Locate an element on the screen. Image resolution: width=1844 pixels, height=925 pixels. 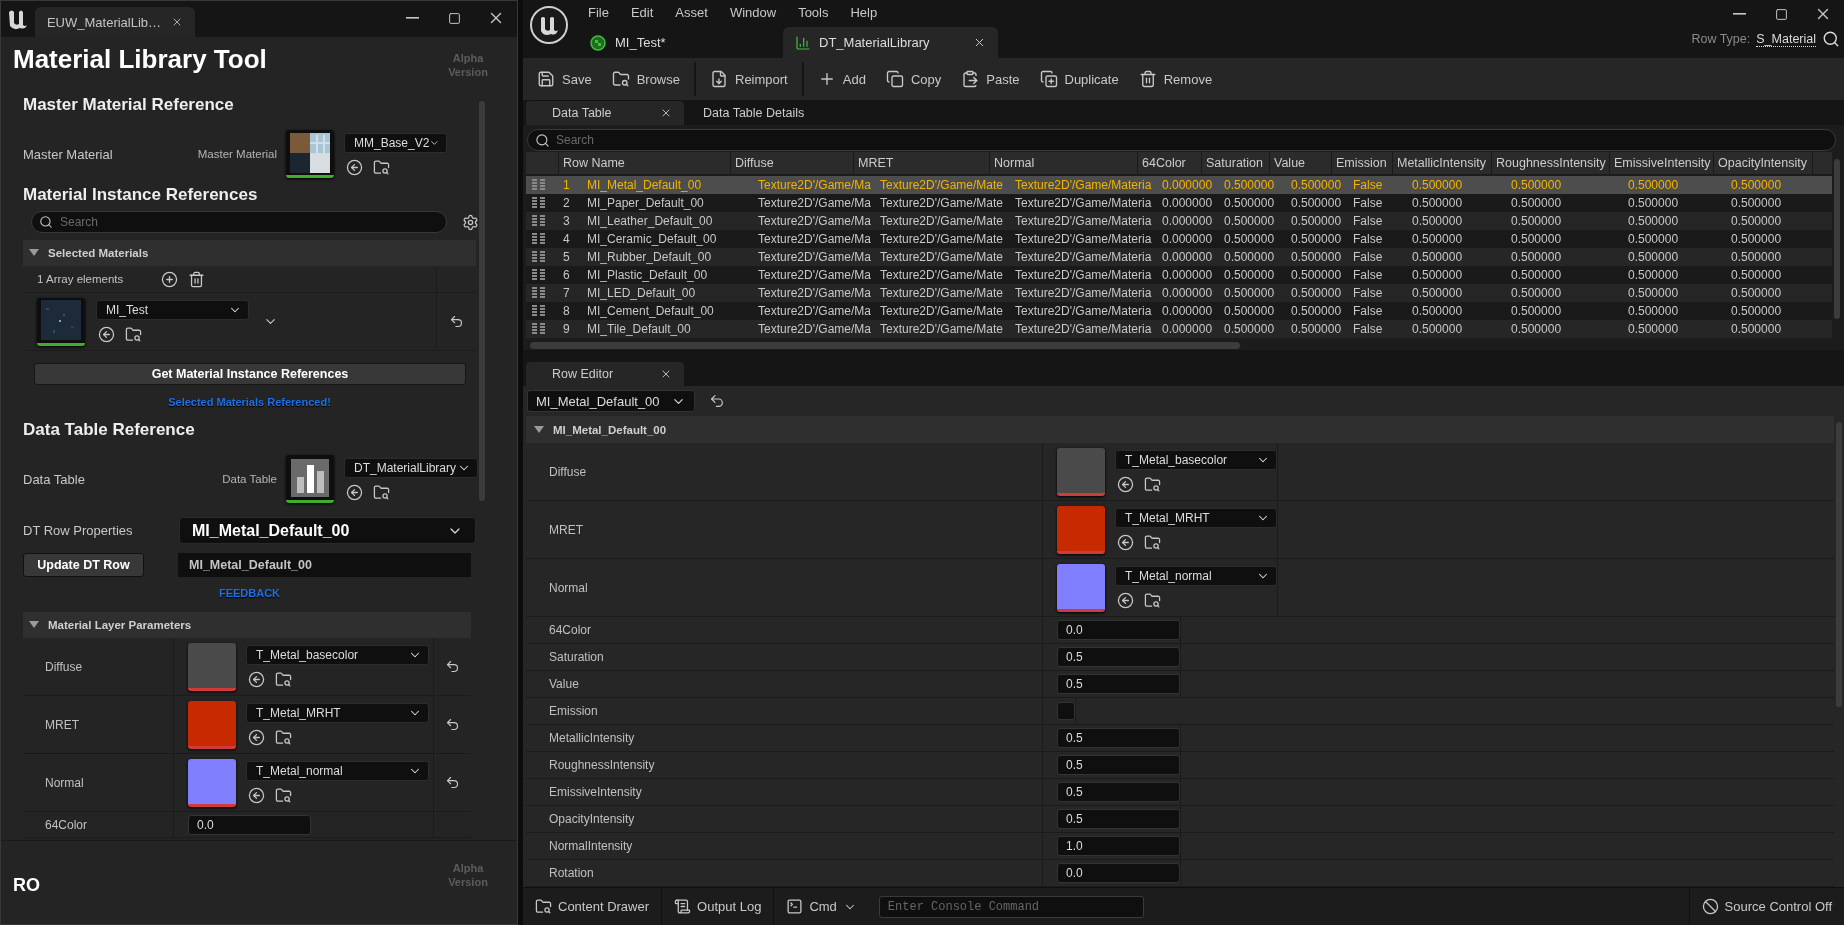
panel-tab: Data Table Details is located at coordinates (766, 113).